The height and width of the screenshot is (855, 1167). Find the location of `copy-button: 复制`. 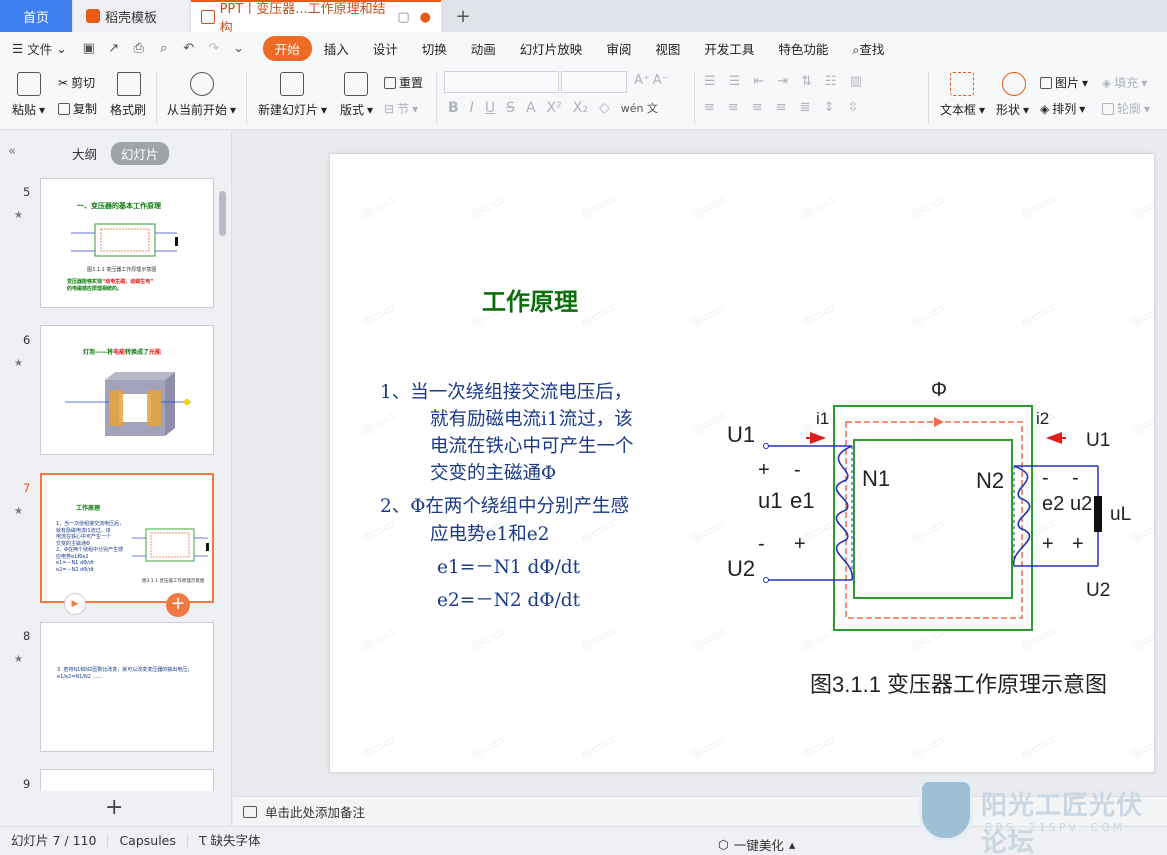

copy-button: 复制 is located at coordinates (77, 108).